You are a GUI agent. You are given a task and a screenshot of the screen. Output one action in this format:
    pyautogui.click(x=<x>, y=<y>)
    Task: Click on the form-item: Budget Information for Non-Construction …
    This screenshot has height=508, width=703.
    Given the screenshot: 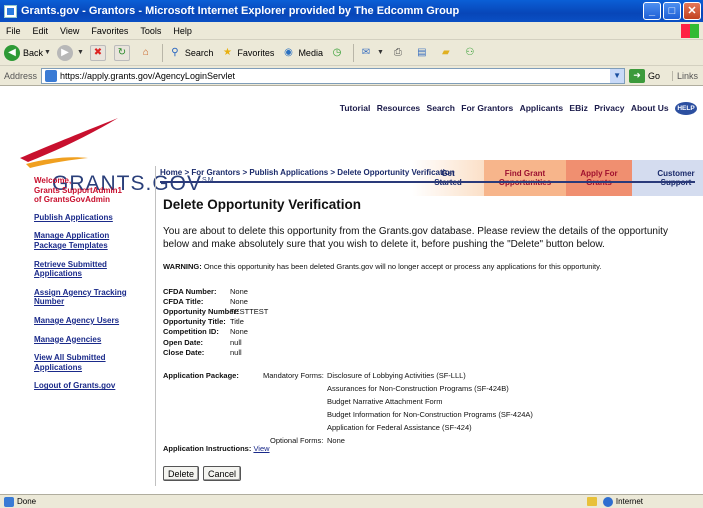 What is the action you would take?
    pyautogui.click(x=430, y=414)
    